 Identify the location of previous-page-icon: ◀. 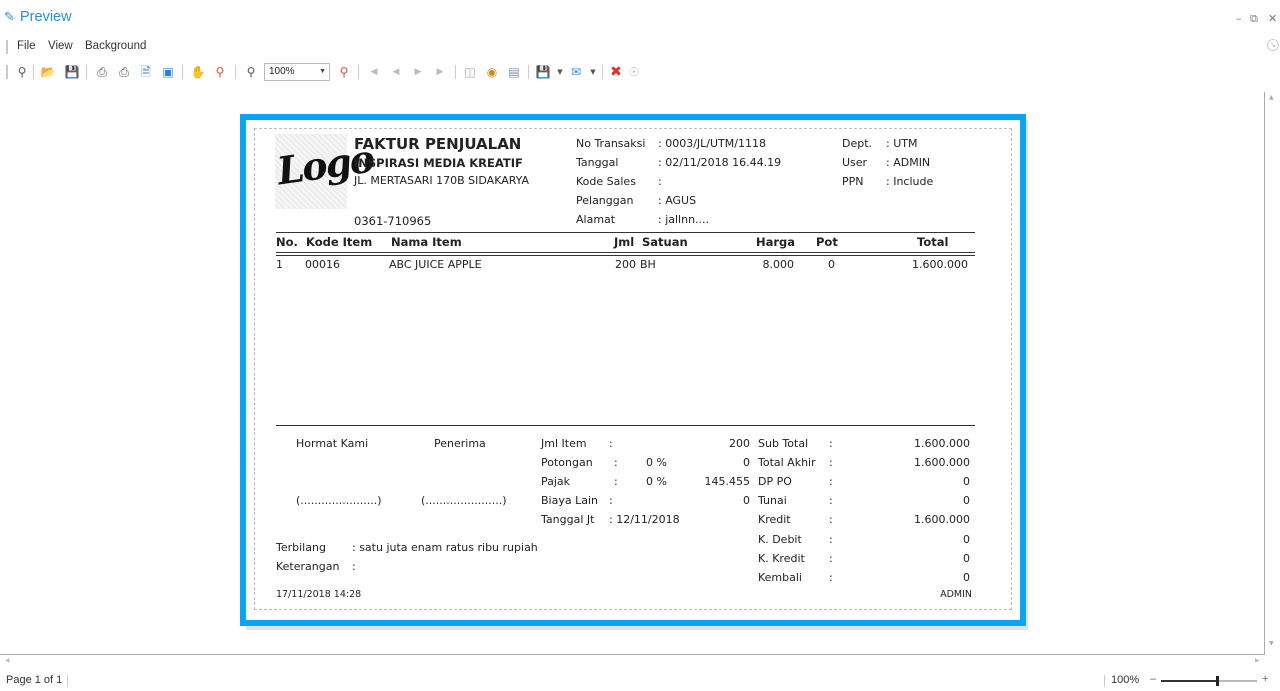
(396, 72).